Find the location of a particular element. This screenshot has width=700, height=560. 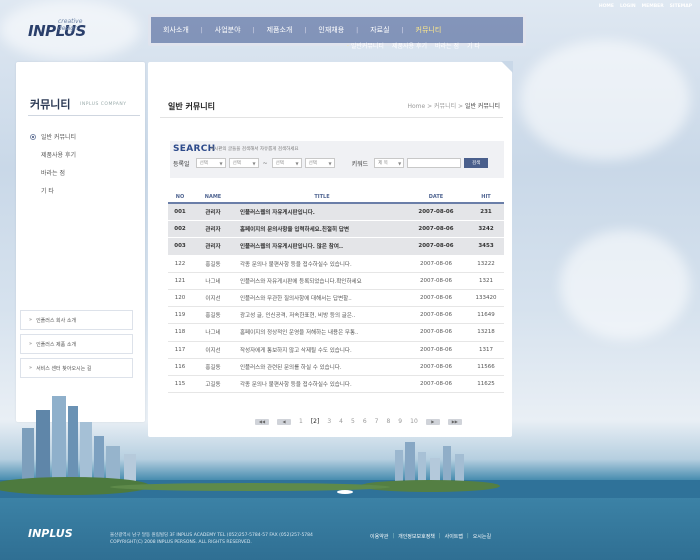

nav-recruit: 인재채용 is located at coordinates (331, 30).